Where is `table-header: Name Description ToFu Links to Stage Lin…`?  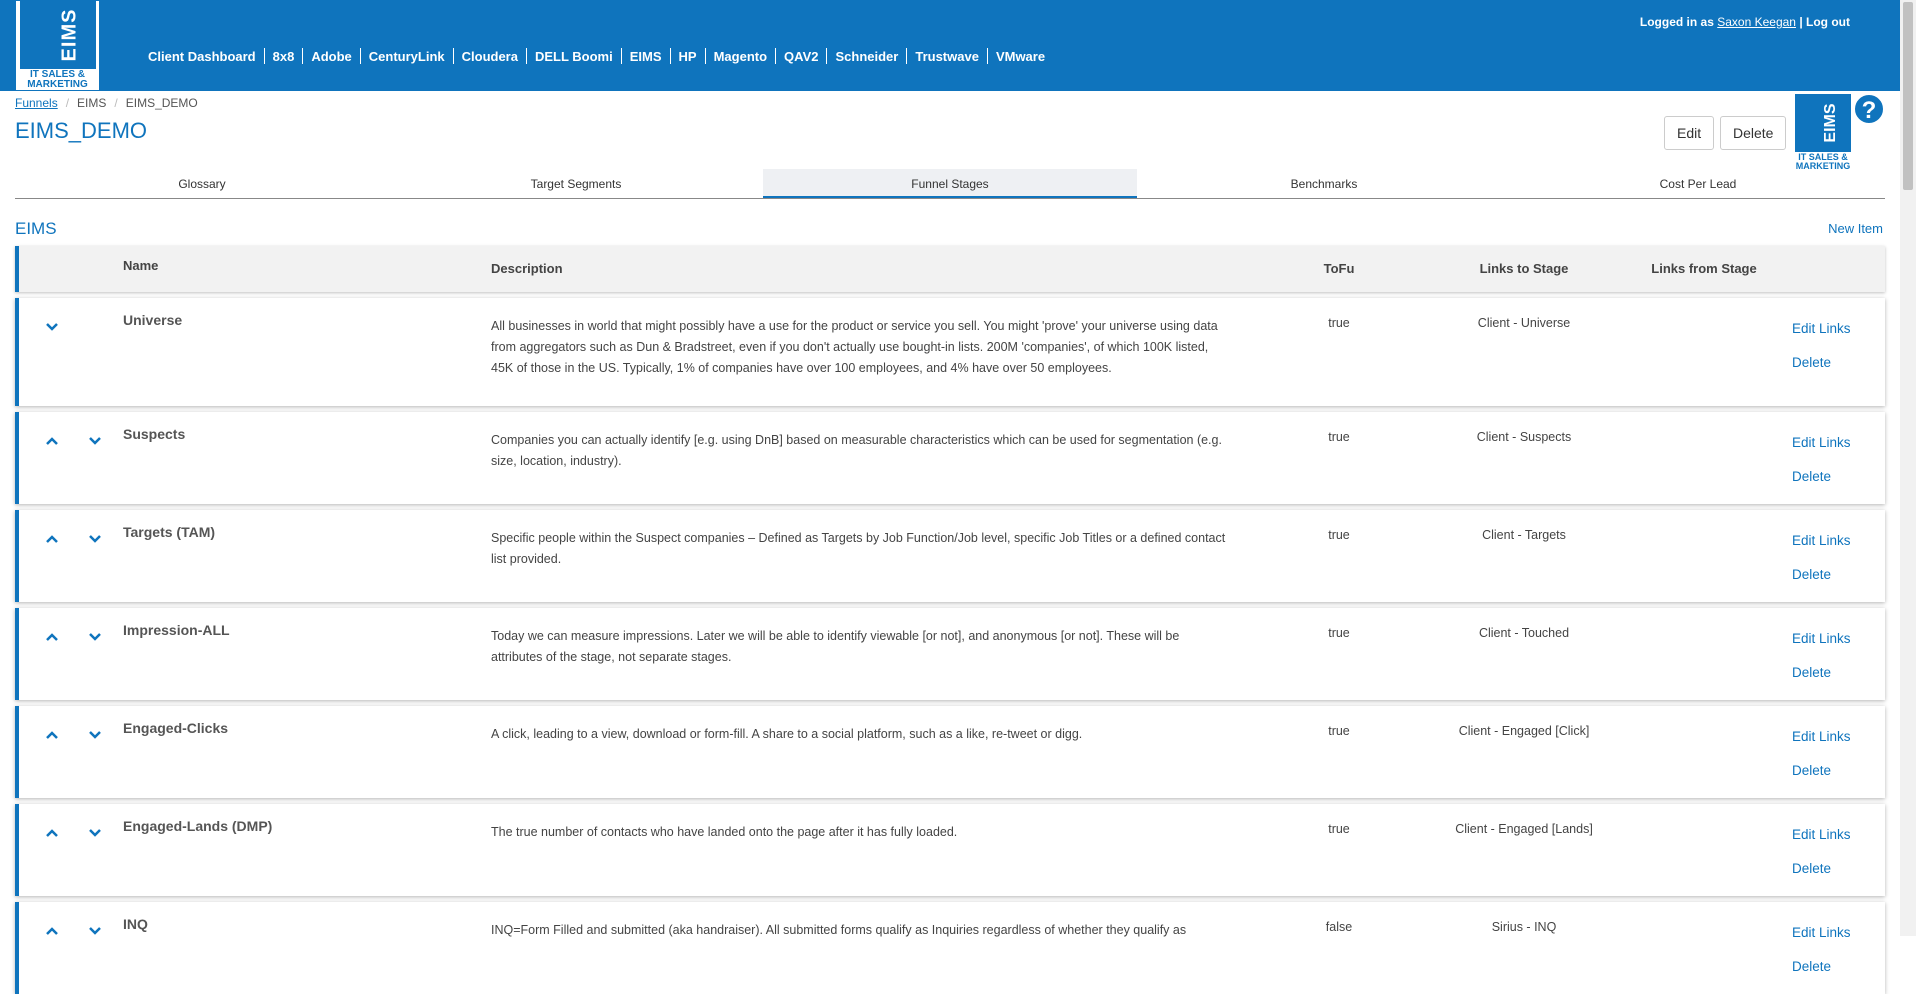 table-header: Name Description ToFu Links to Stage Lin… is located at coordinates (950, 269).